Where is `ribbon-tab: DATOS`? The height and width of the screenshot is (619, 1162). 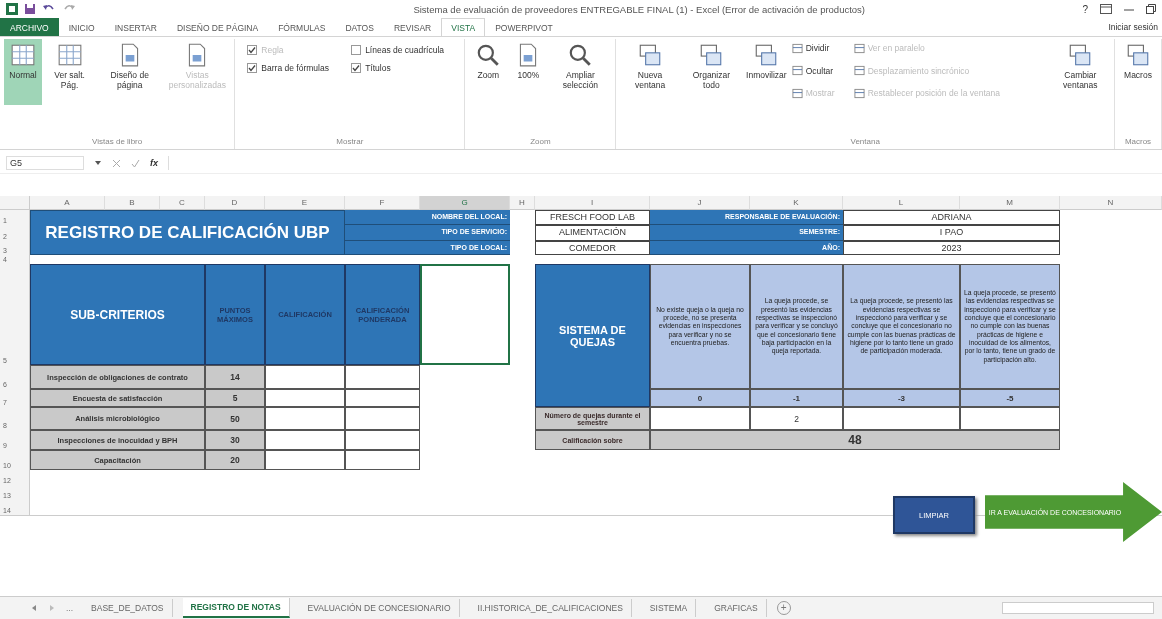 ribbon-tab: DATOS is located at coordinates (359, 27).